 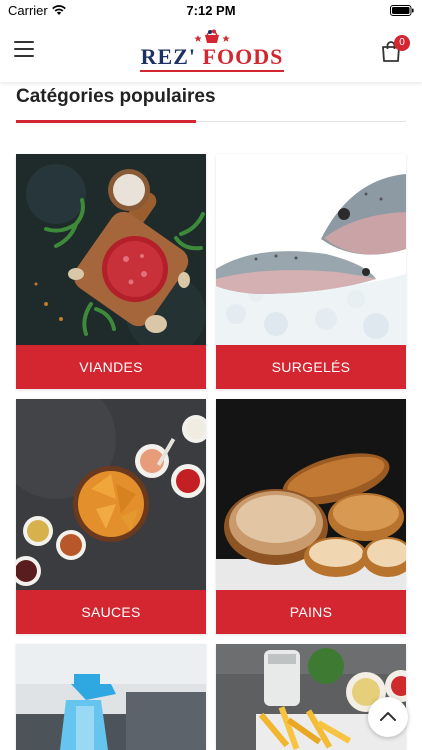 What do you see at coordinates (240, 56) in the screenshot?
I see `logo-text-foods: FOODS` at bounding box center [240, 56].